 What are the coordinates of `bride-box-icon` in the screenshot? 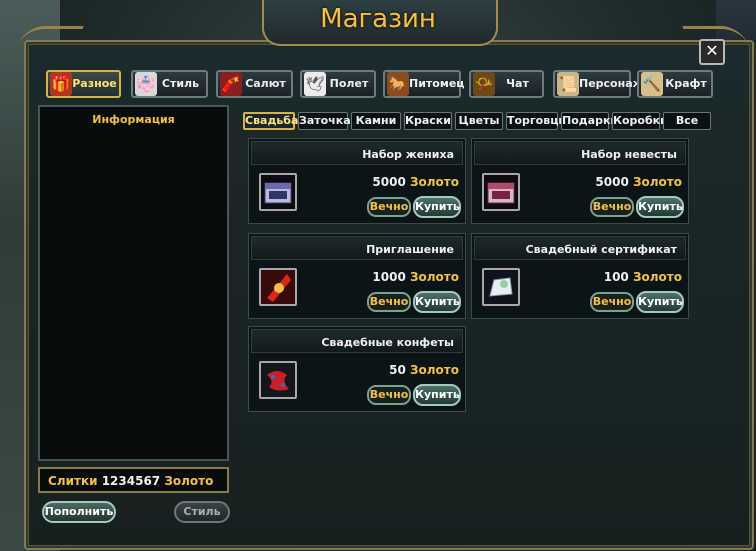 It's located at (501, 192).